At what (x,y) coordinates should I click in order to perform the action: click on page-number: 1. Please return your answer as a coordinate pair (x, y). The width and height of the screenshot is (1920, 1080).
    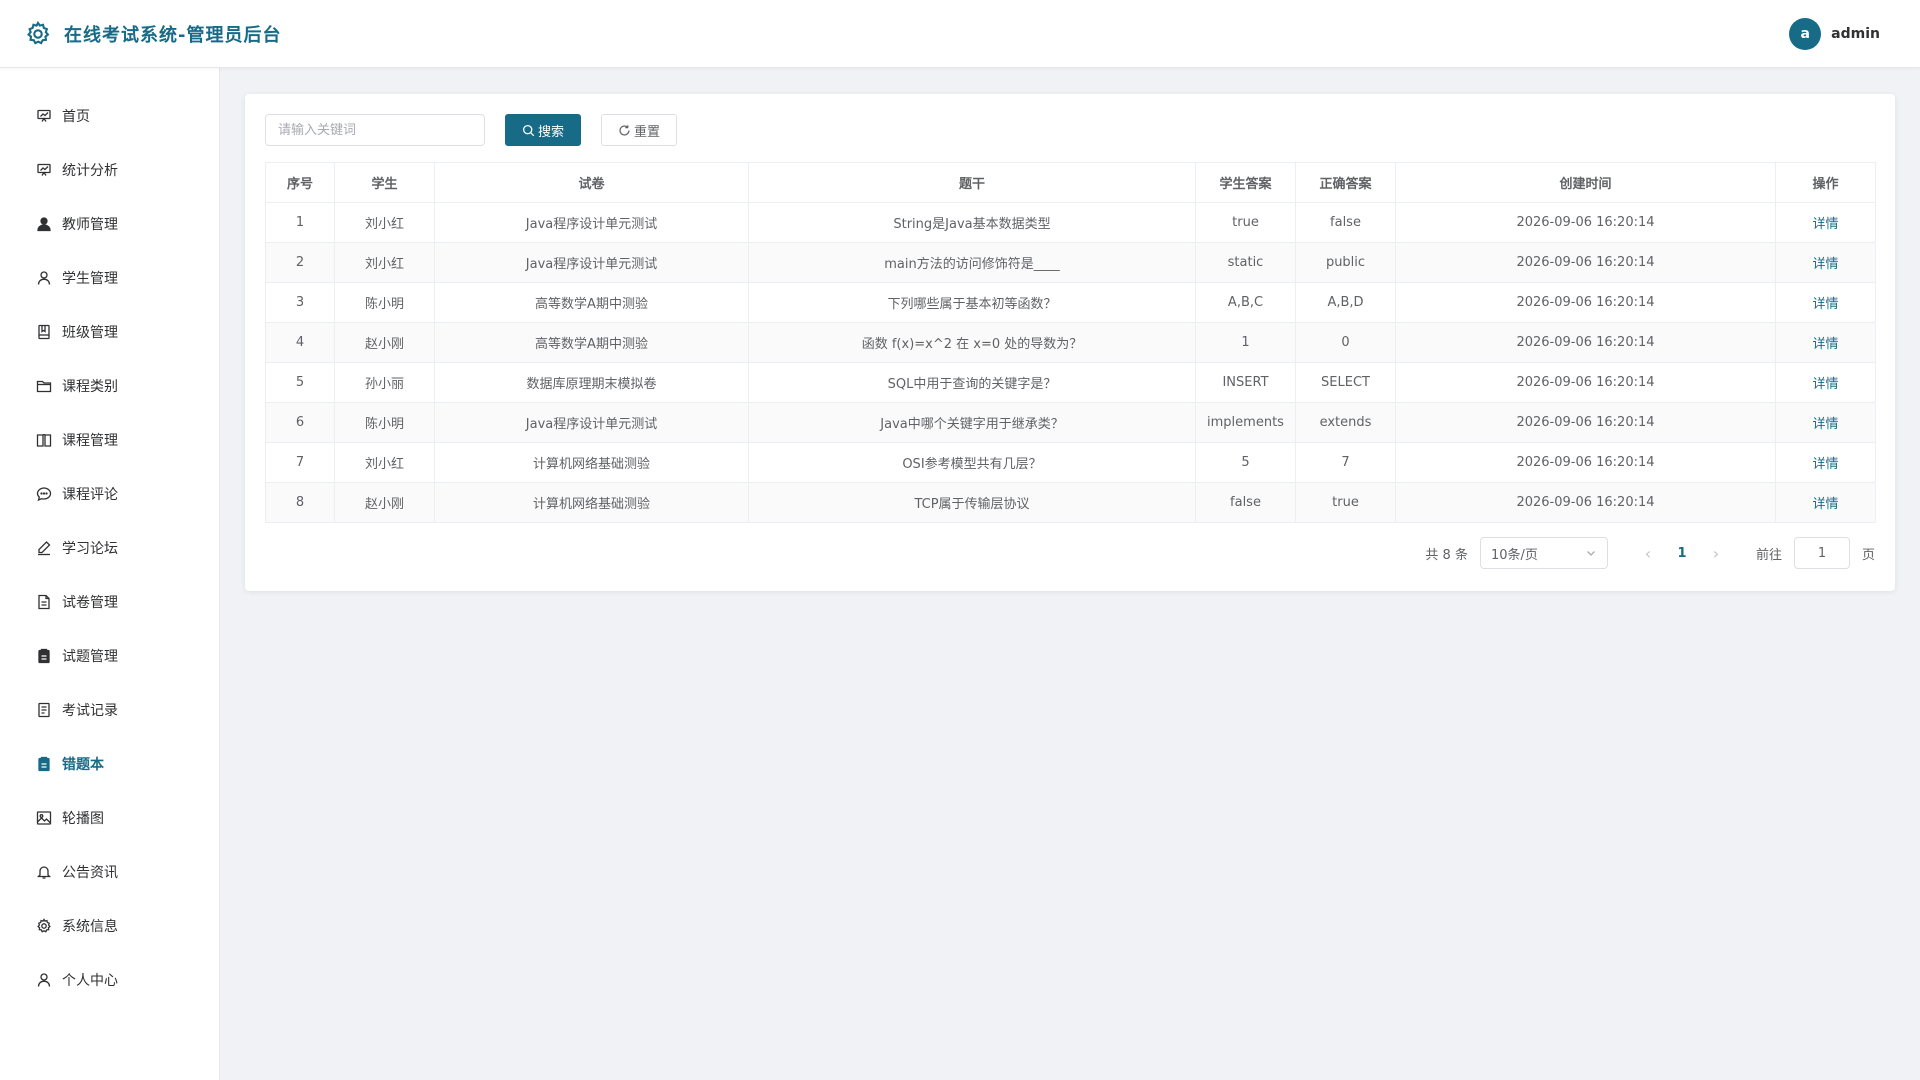
    Looking at the image, I should click on (1682, 553).